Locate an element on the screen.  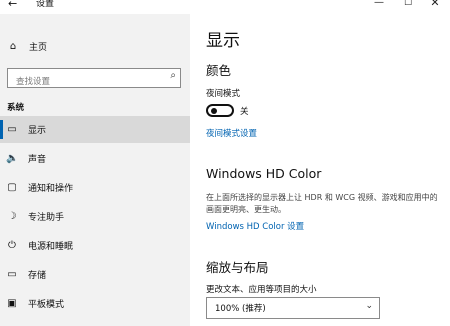
sidebar-item-label: 存储 is located at coordinates (37, 276).